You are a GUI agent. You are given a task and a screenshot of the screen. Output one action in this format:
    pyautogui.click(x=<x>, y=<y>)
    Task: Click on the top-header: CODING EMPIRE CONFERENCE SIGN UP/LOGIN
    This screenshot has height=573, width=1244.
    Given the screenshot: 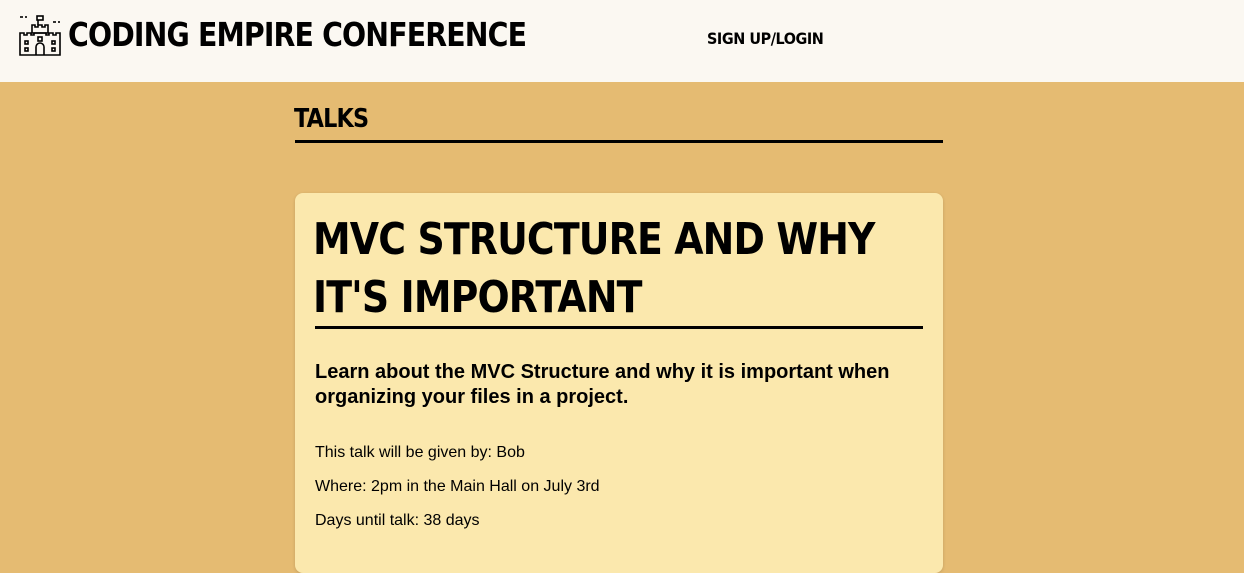 What is the action you would take?
    pyautogui.click(x=622, y=41)
    